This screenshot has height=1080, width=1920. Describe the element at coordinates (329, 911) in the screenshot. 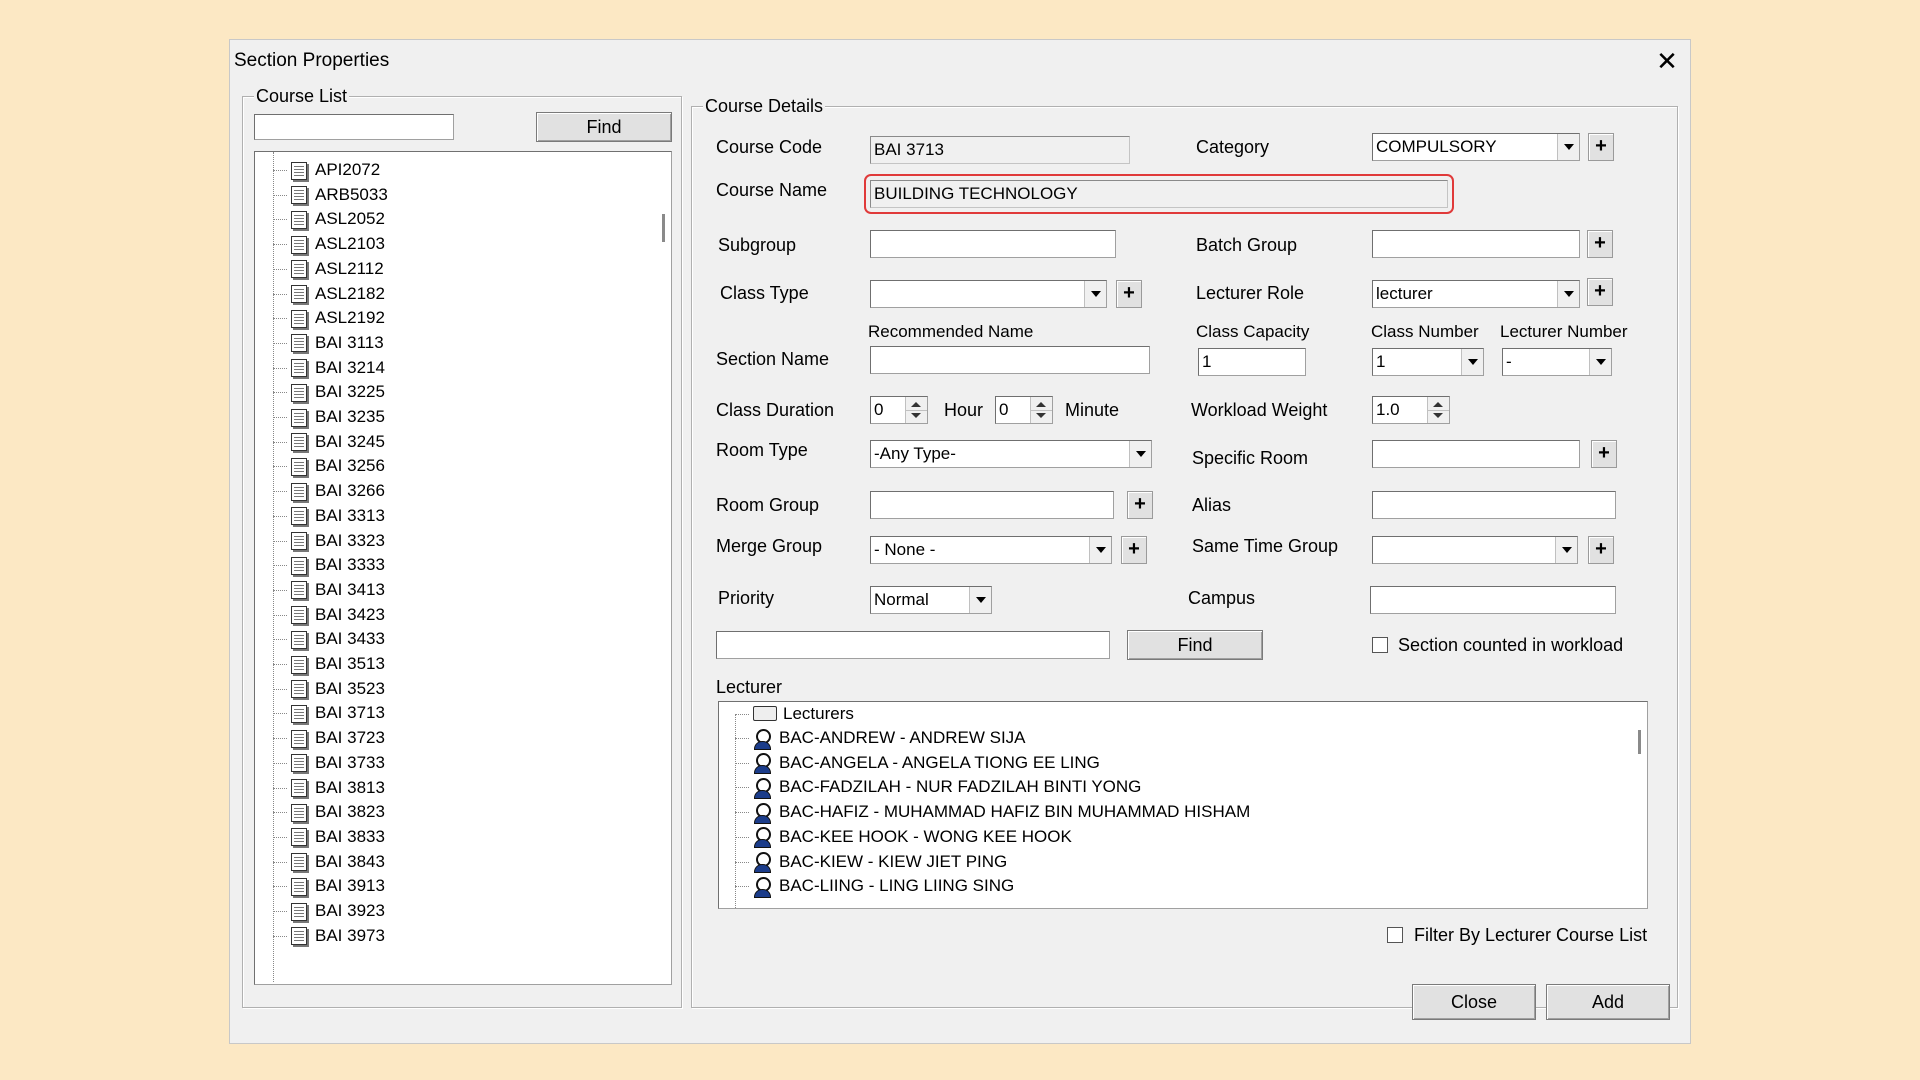

I see `course-list-item: BAI 3923` at that location.